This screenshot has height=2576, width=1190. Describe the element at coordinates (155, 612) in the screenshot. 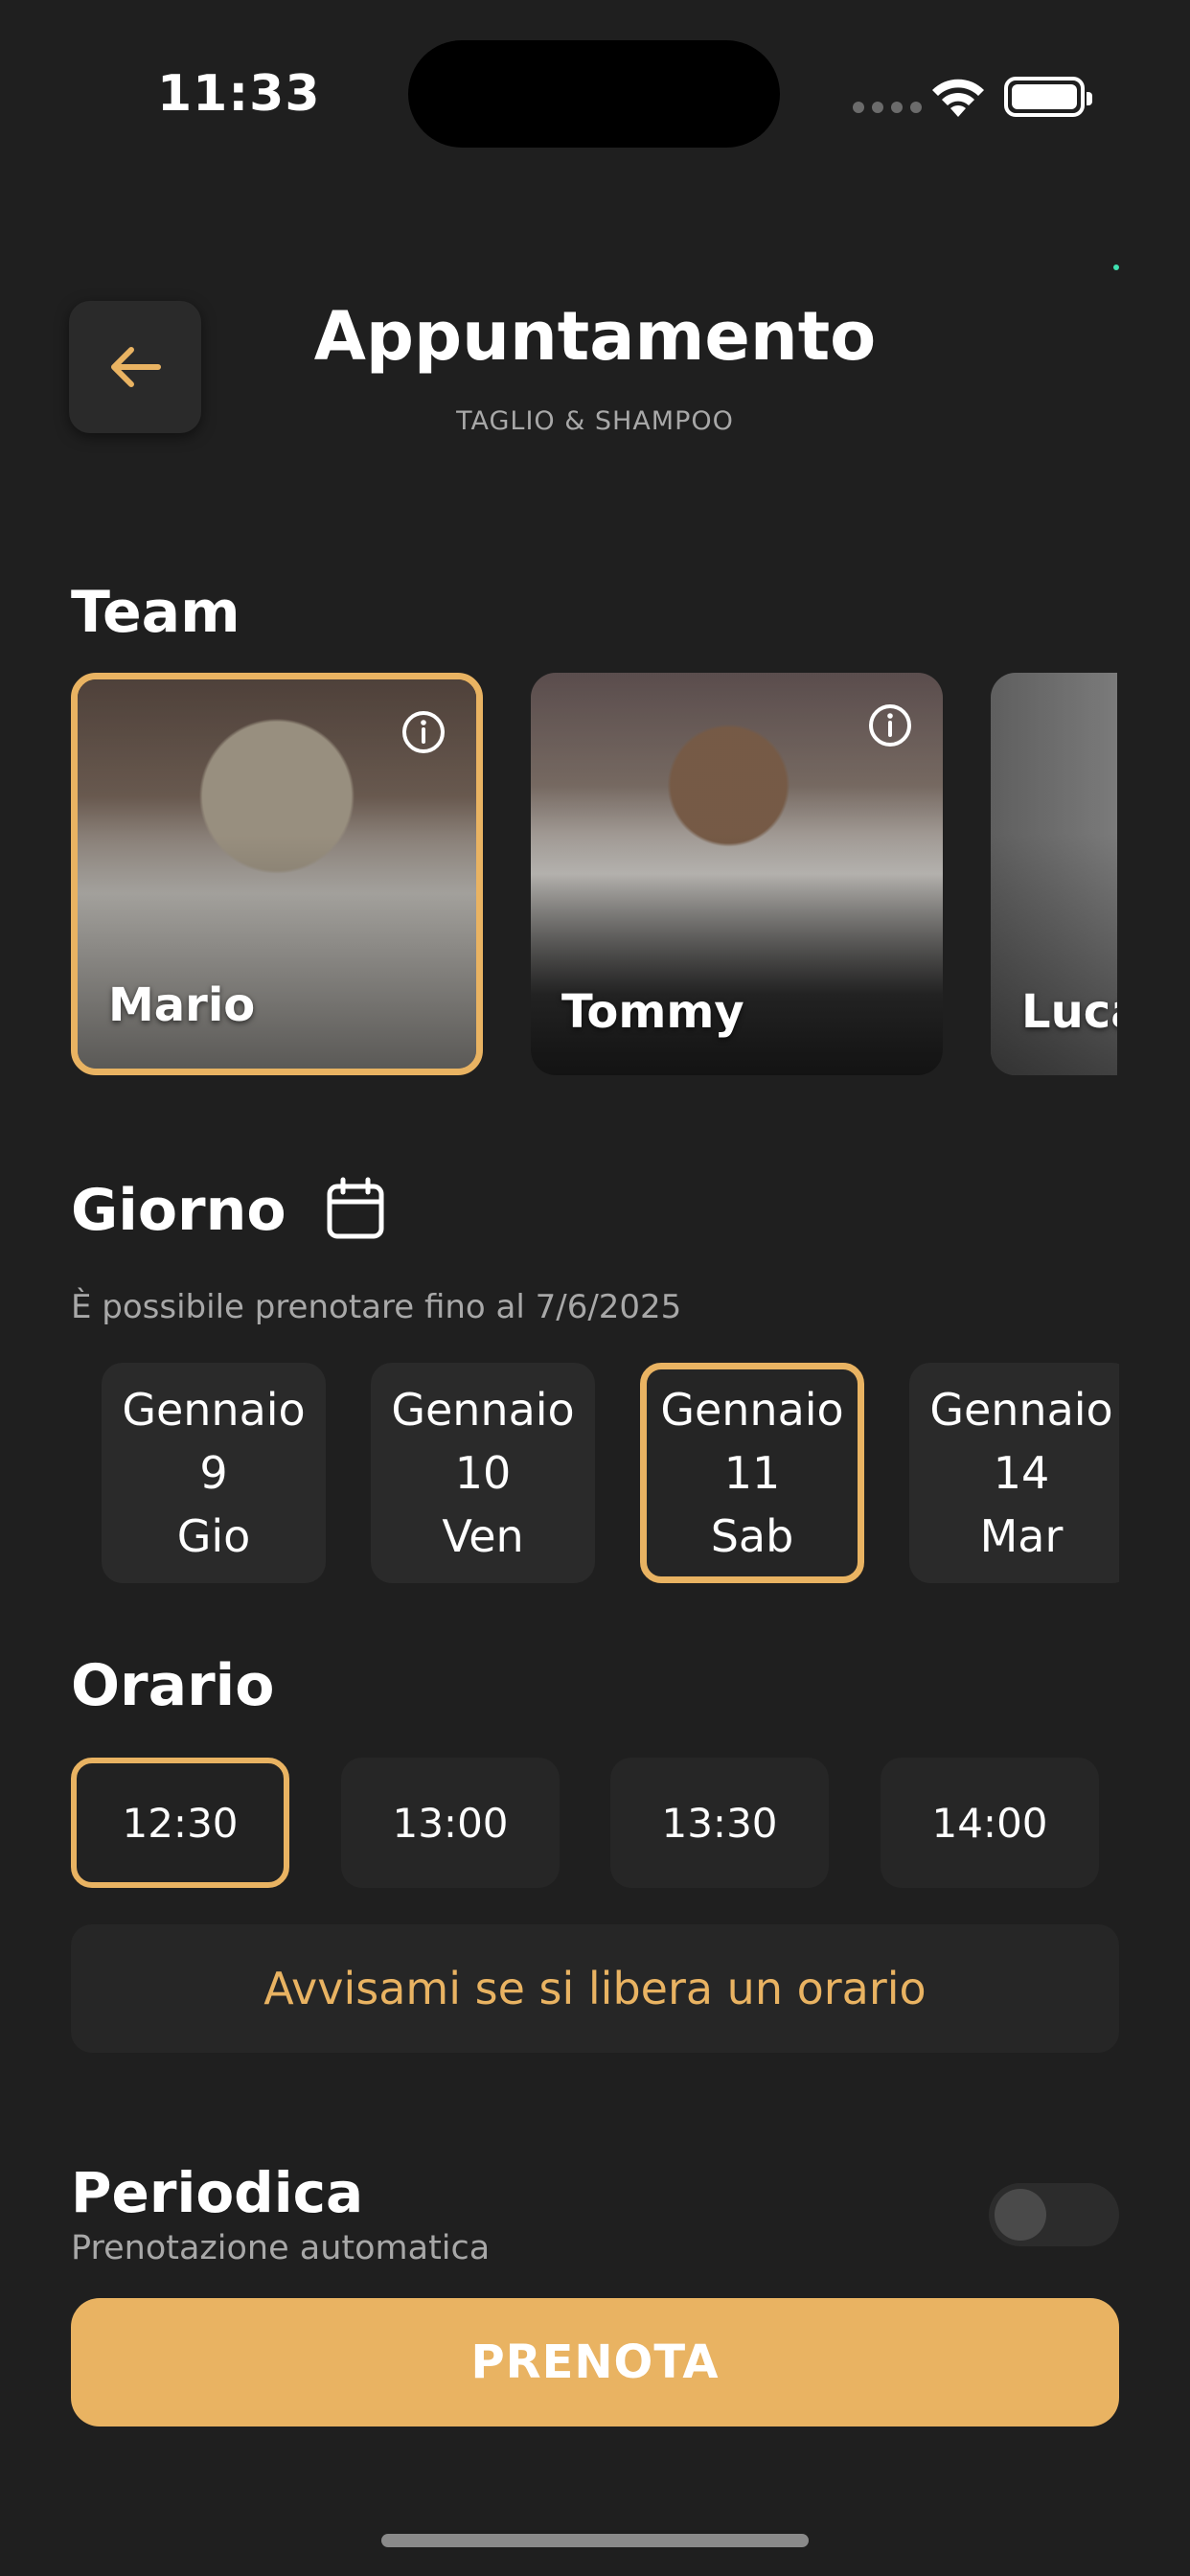

I see `team-section-title: Team` at that location.